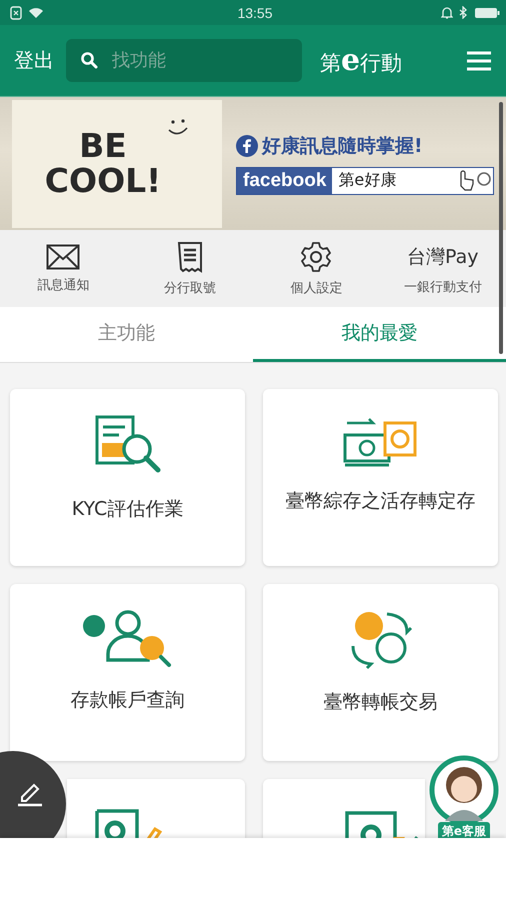  Describe the element at coordinates (253, 163) in the screenshot. I see `promo-banner: BE COOL! 好康訊息隨時掌握! facebook 第e好康` at that location.